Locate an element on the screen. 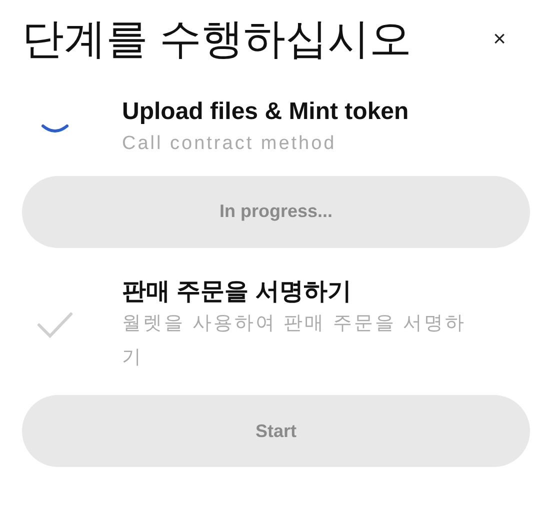  step-description: Call contract method is located at coordinates (230, 144).